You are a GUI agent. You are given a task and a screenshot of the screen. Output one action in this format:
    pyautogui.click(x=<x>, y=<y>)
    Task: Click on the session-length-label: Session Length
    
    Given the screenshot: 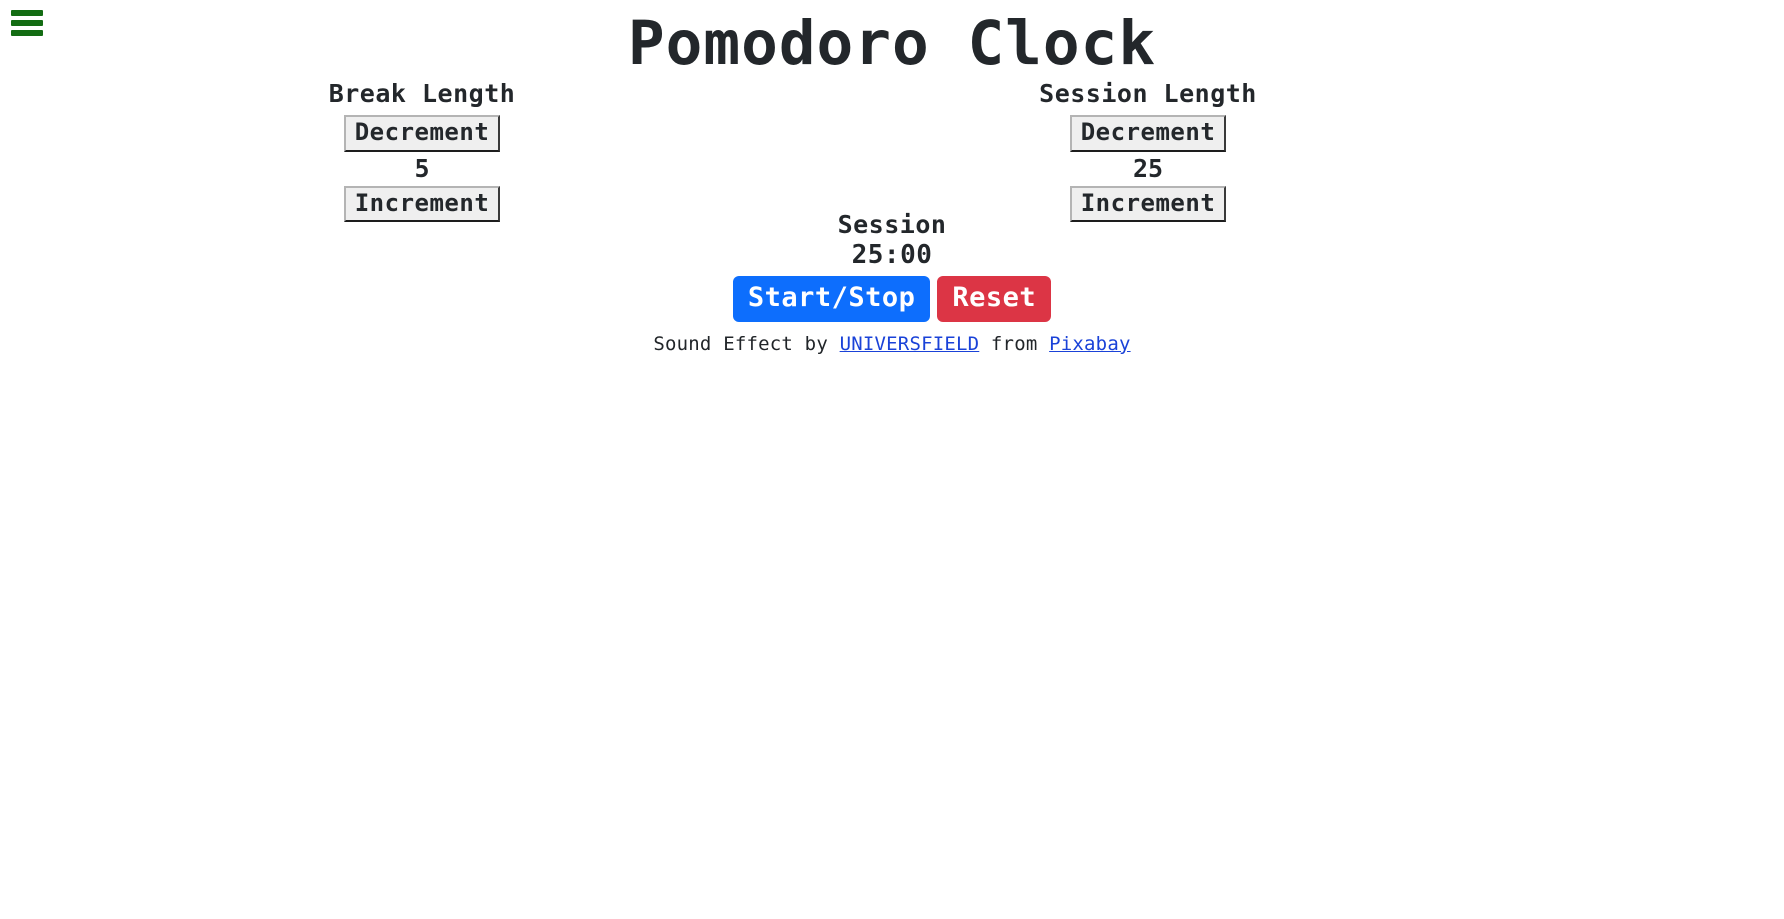 What is the action you would take?
    pyautogui.click(x=1148, y=93)
    